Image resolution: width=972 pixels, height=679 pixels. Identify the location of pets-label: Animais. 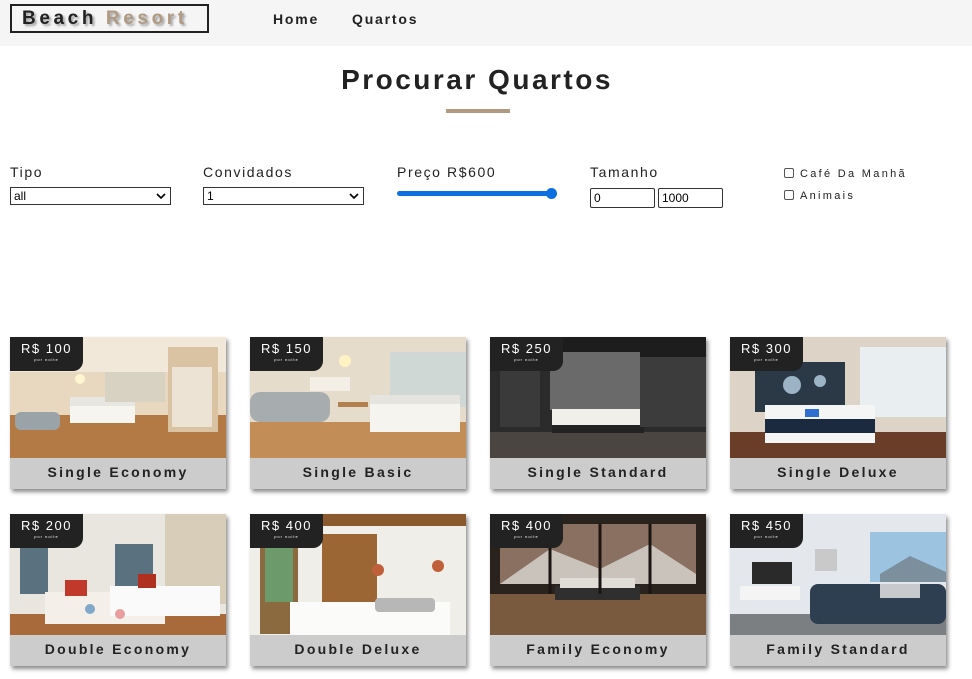
(828, 196).